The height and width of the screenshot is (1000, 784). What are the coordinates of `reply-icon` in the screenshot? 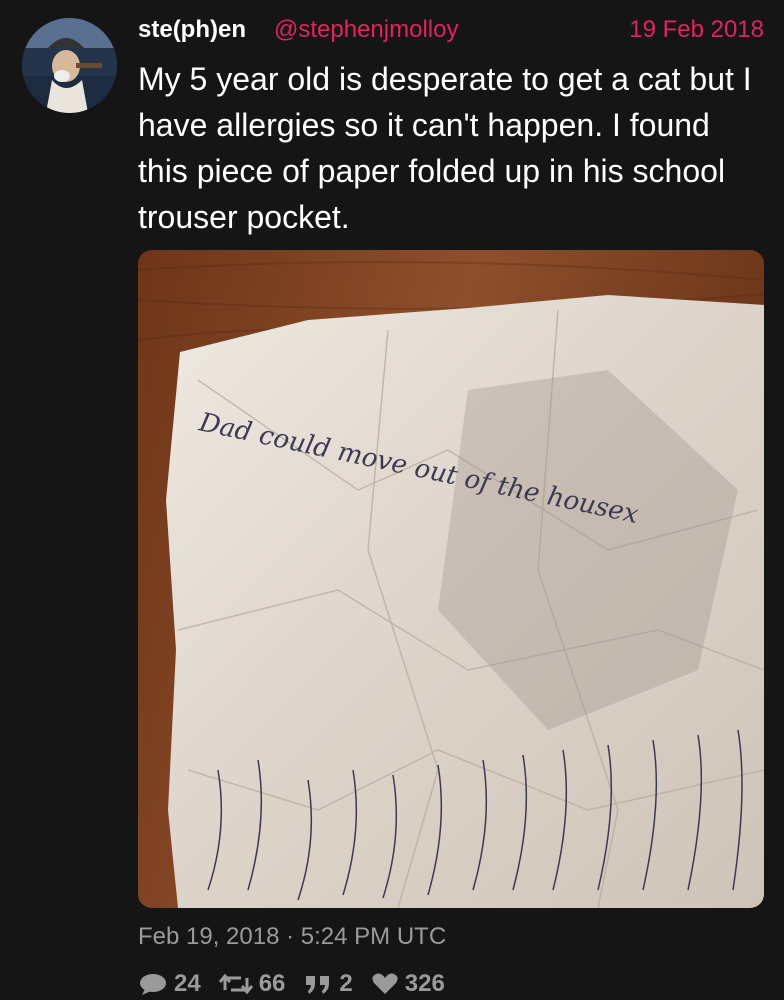 It's located at (153, 984).